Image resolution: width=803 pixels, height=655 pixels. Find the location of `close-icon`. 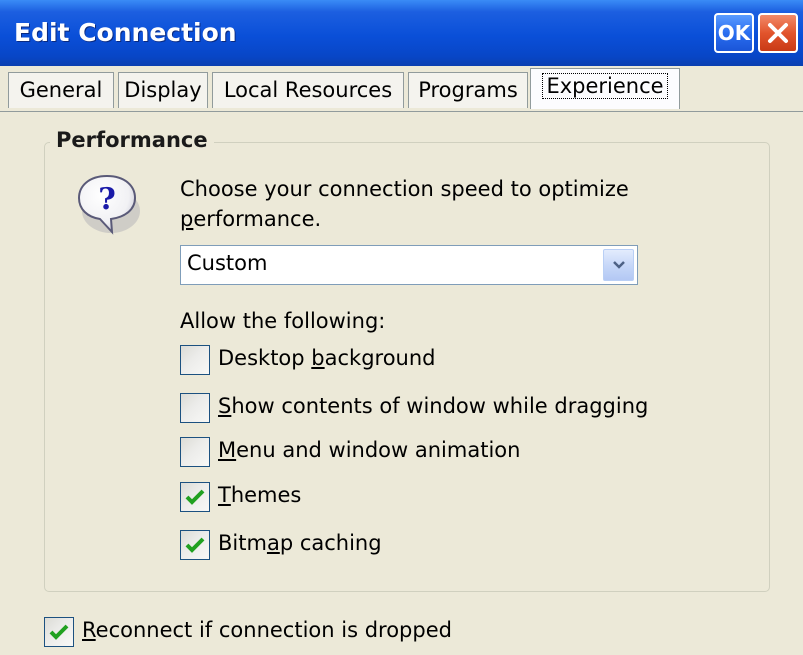

close-icon is located at coordinates (778, 33).